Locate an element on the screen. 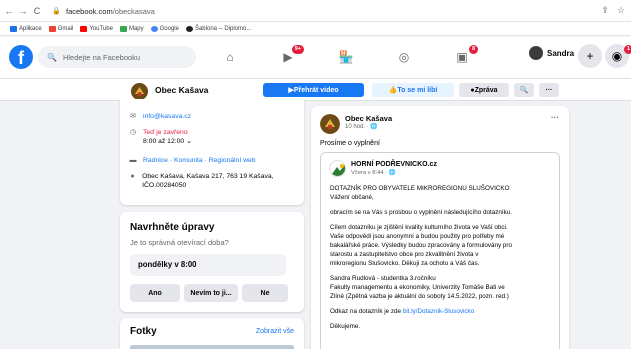 The width and height of the screenshot is (631, 349). email-row: ✉ info@kasava.cz is located at coordinates (160, 116).